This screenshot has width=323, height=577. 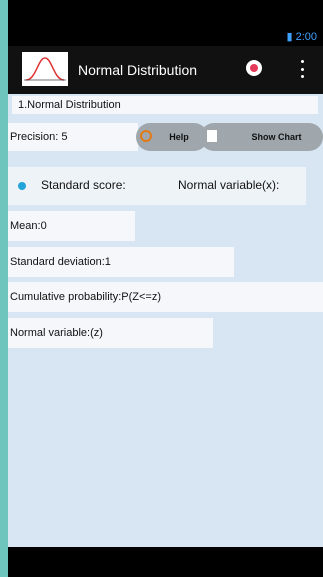 What do you see at coordinates (110, 333) in the screenshot?
I see `normal-variable-z-field: Normal variable:(z)` at bounding box center [110, 333].